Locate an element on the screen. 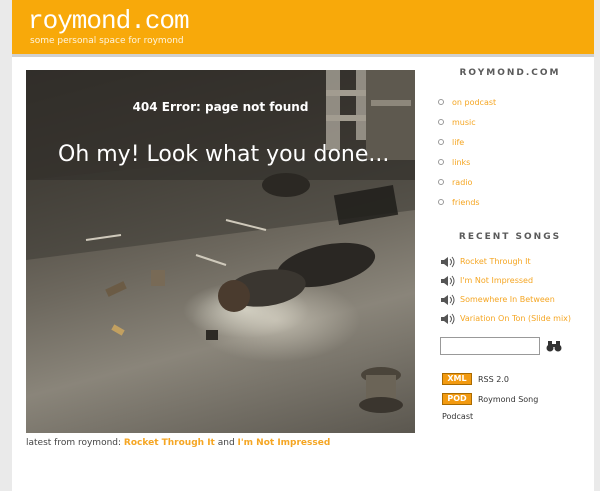 This screenshot has height=491, width=600. podcast-label: Roymond Song is located at coordinates (508, 399).